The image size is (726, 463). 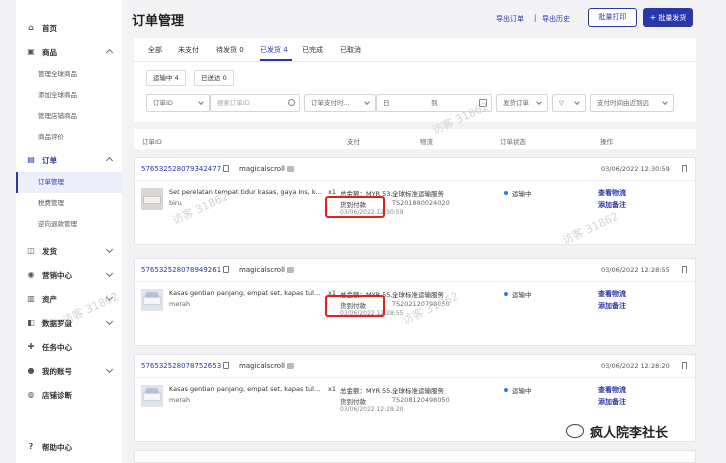 I want to click on sidebar-sub-manage-global-goods: 管理全球商品, so click(x=69, y=74).